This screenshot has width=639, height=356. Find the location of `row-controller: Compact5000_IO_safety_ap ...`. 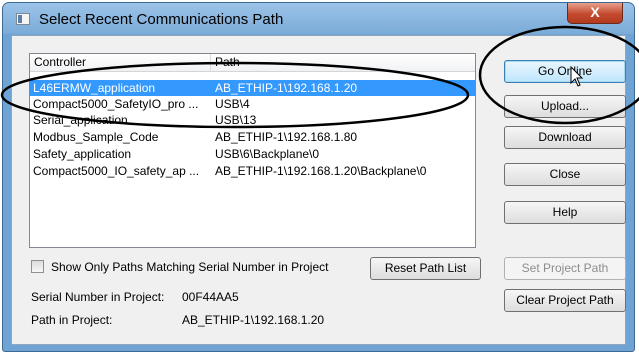

row-controller: Compact5000_IO_safety_ap ... is located at coordinates (116, 171).